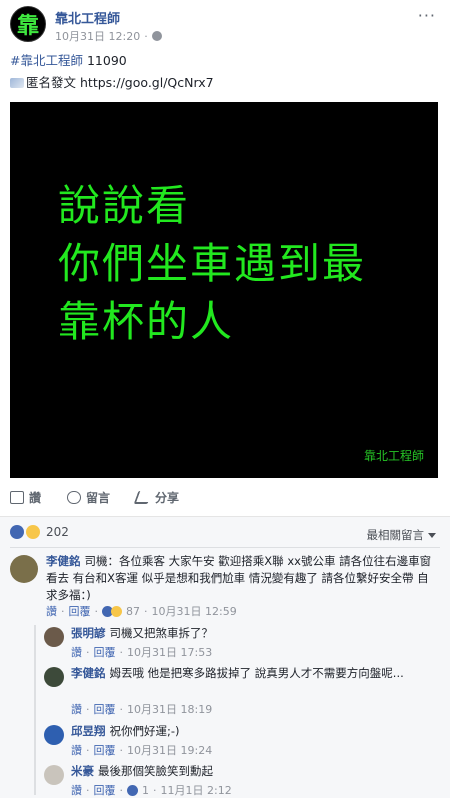  I want to click on comment-body: 張明諺 司機又把煞車拆了？, so click(253, 633).